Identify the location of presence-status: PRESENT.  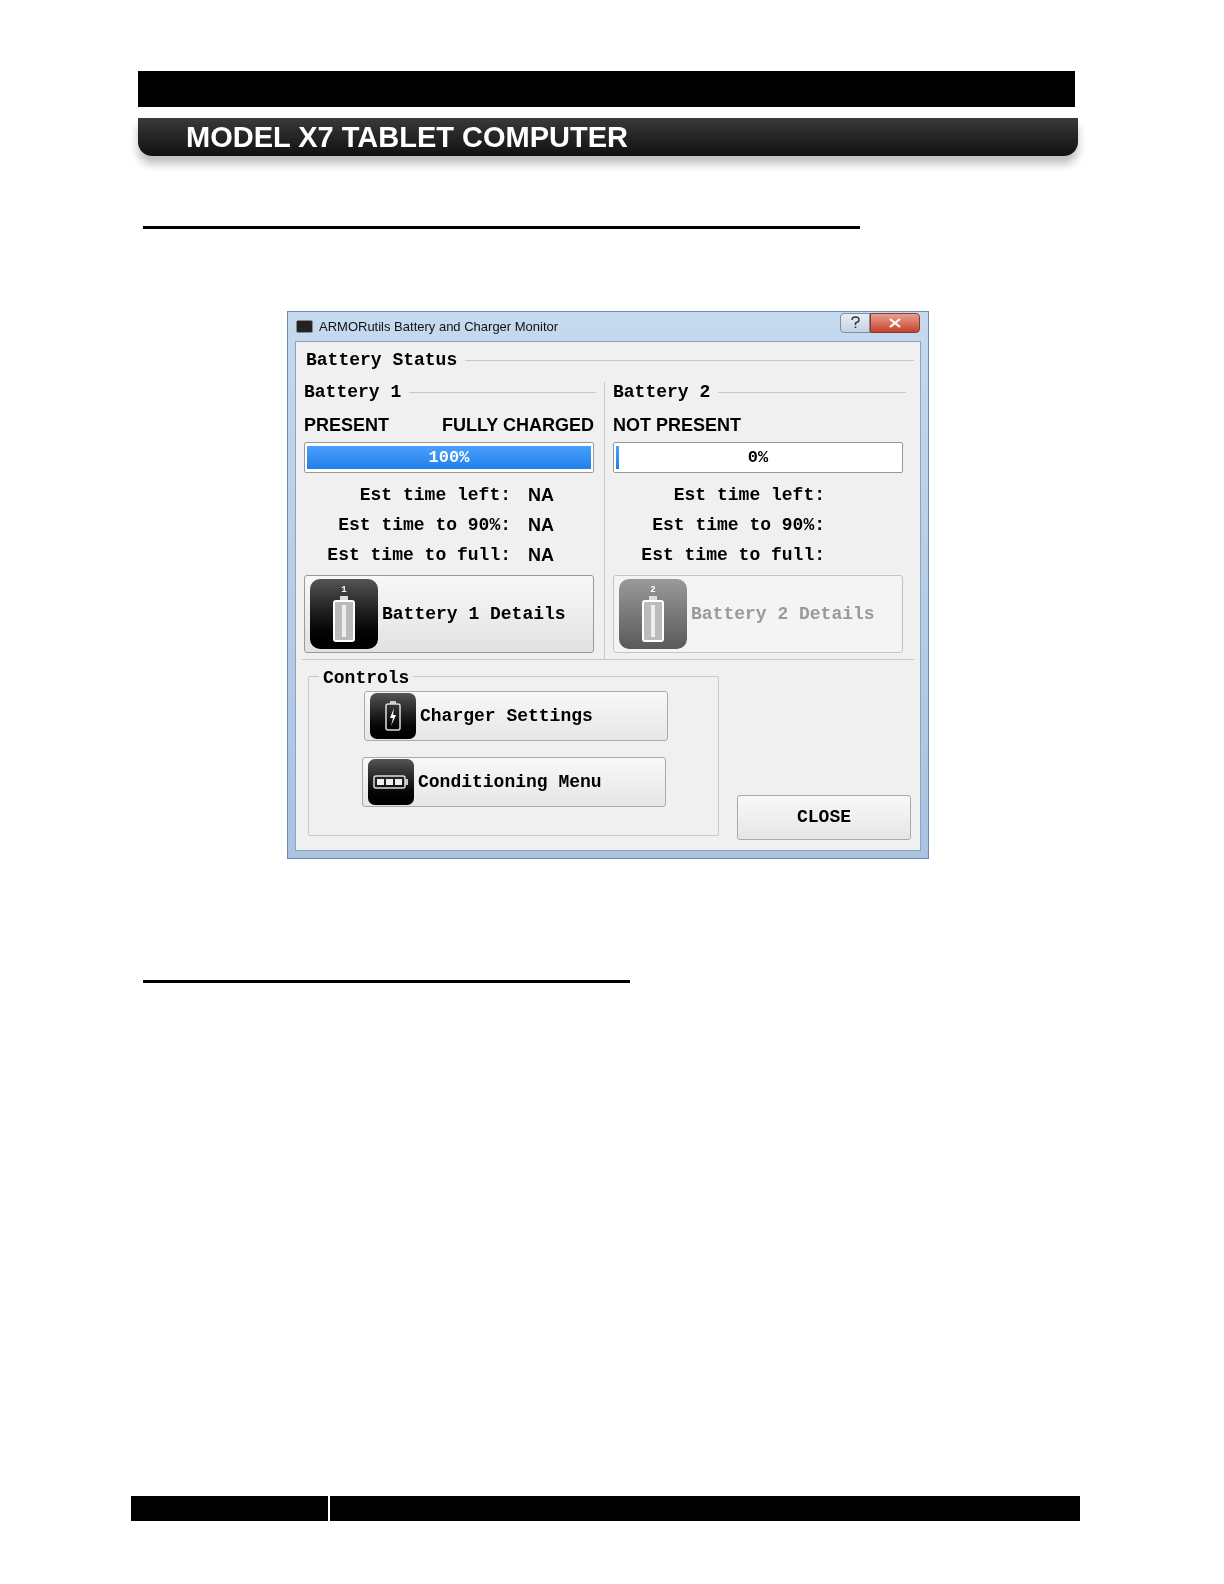
(347, 425).